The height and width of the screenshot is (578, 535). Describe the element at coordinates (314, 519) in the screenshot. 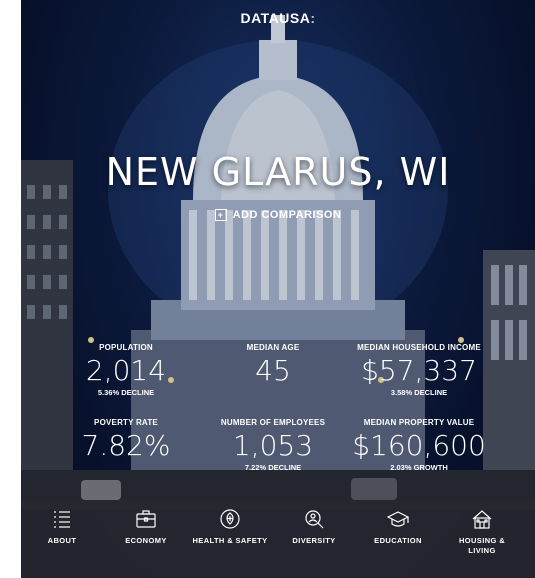

I see `diversity-icon` at that location.